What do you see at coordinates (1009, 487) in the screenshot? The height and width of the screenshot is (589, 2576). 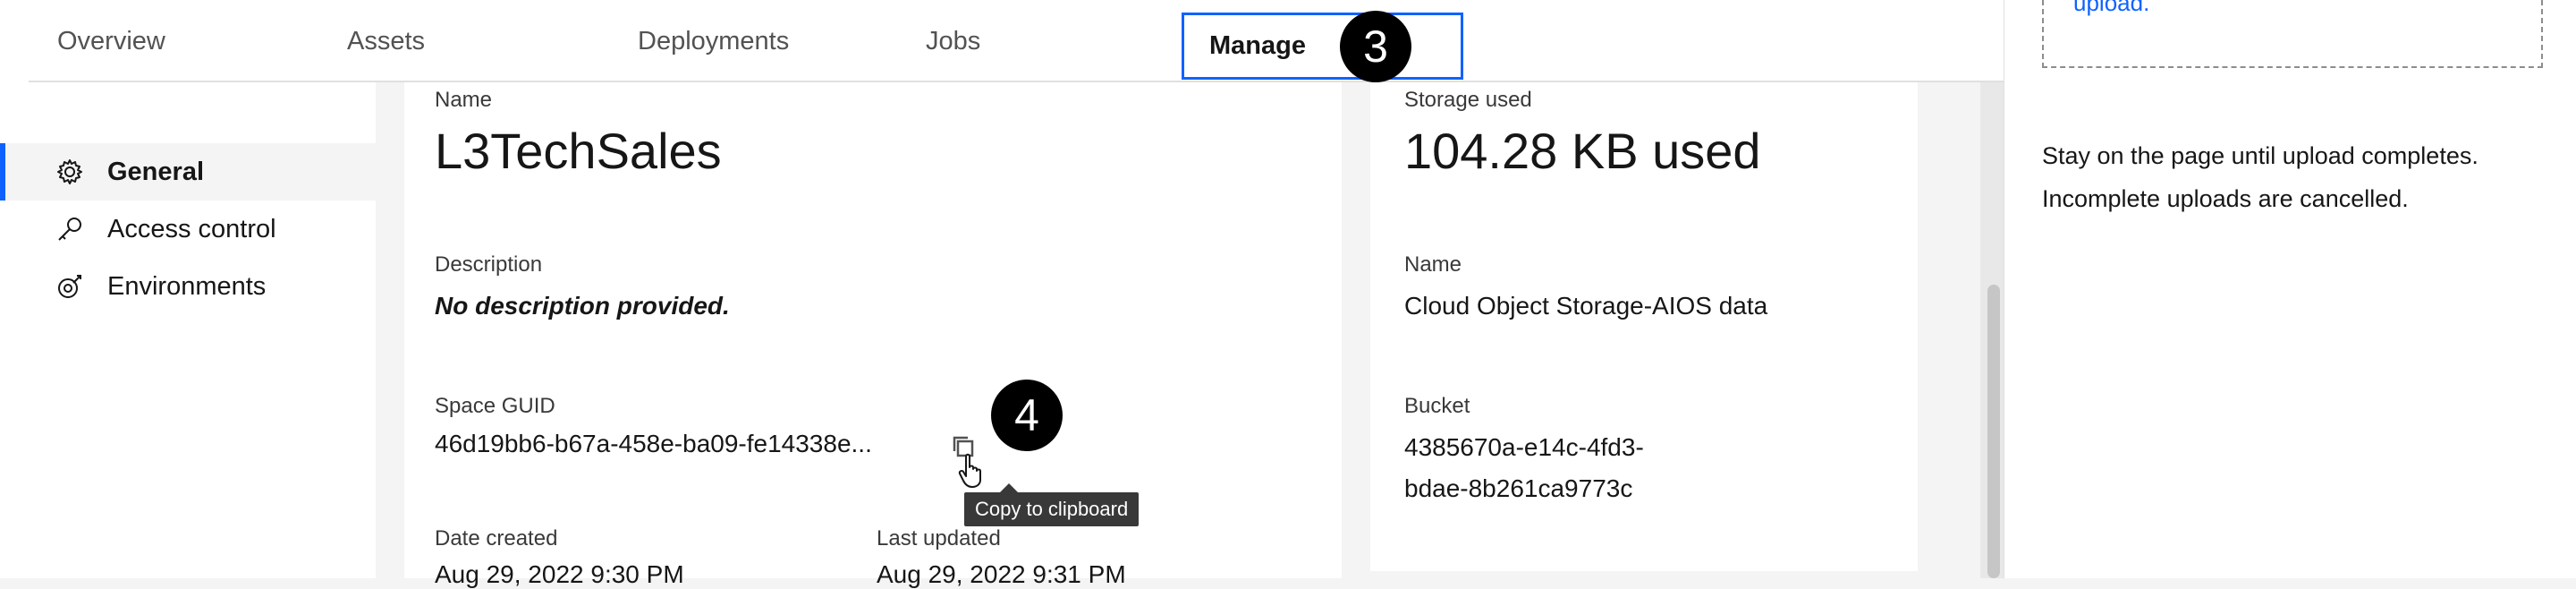 I see `tooltip-caret` at bounding box center [1009, 487].